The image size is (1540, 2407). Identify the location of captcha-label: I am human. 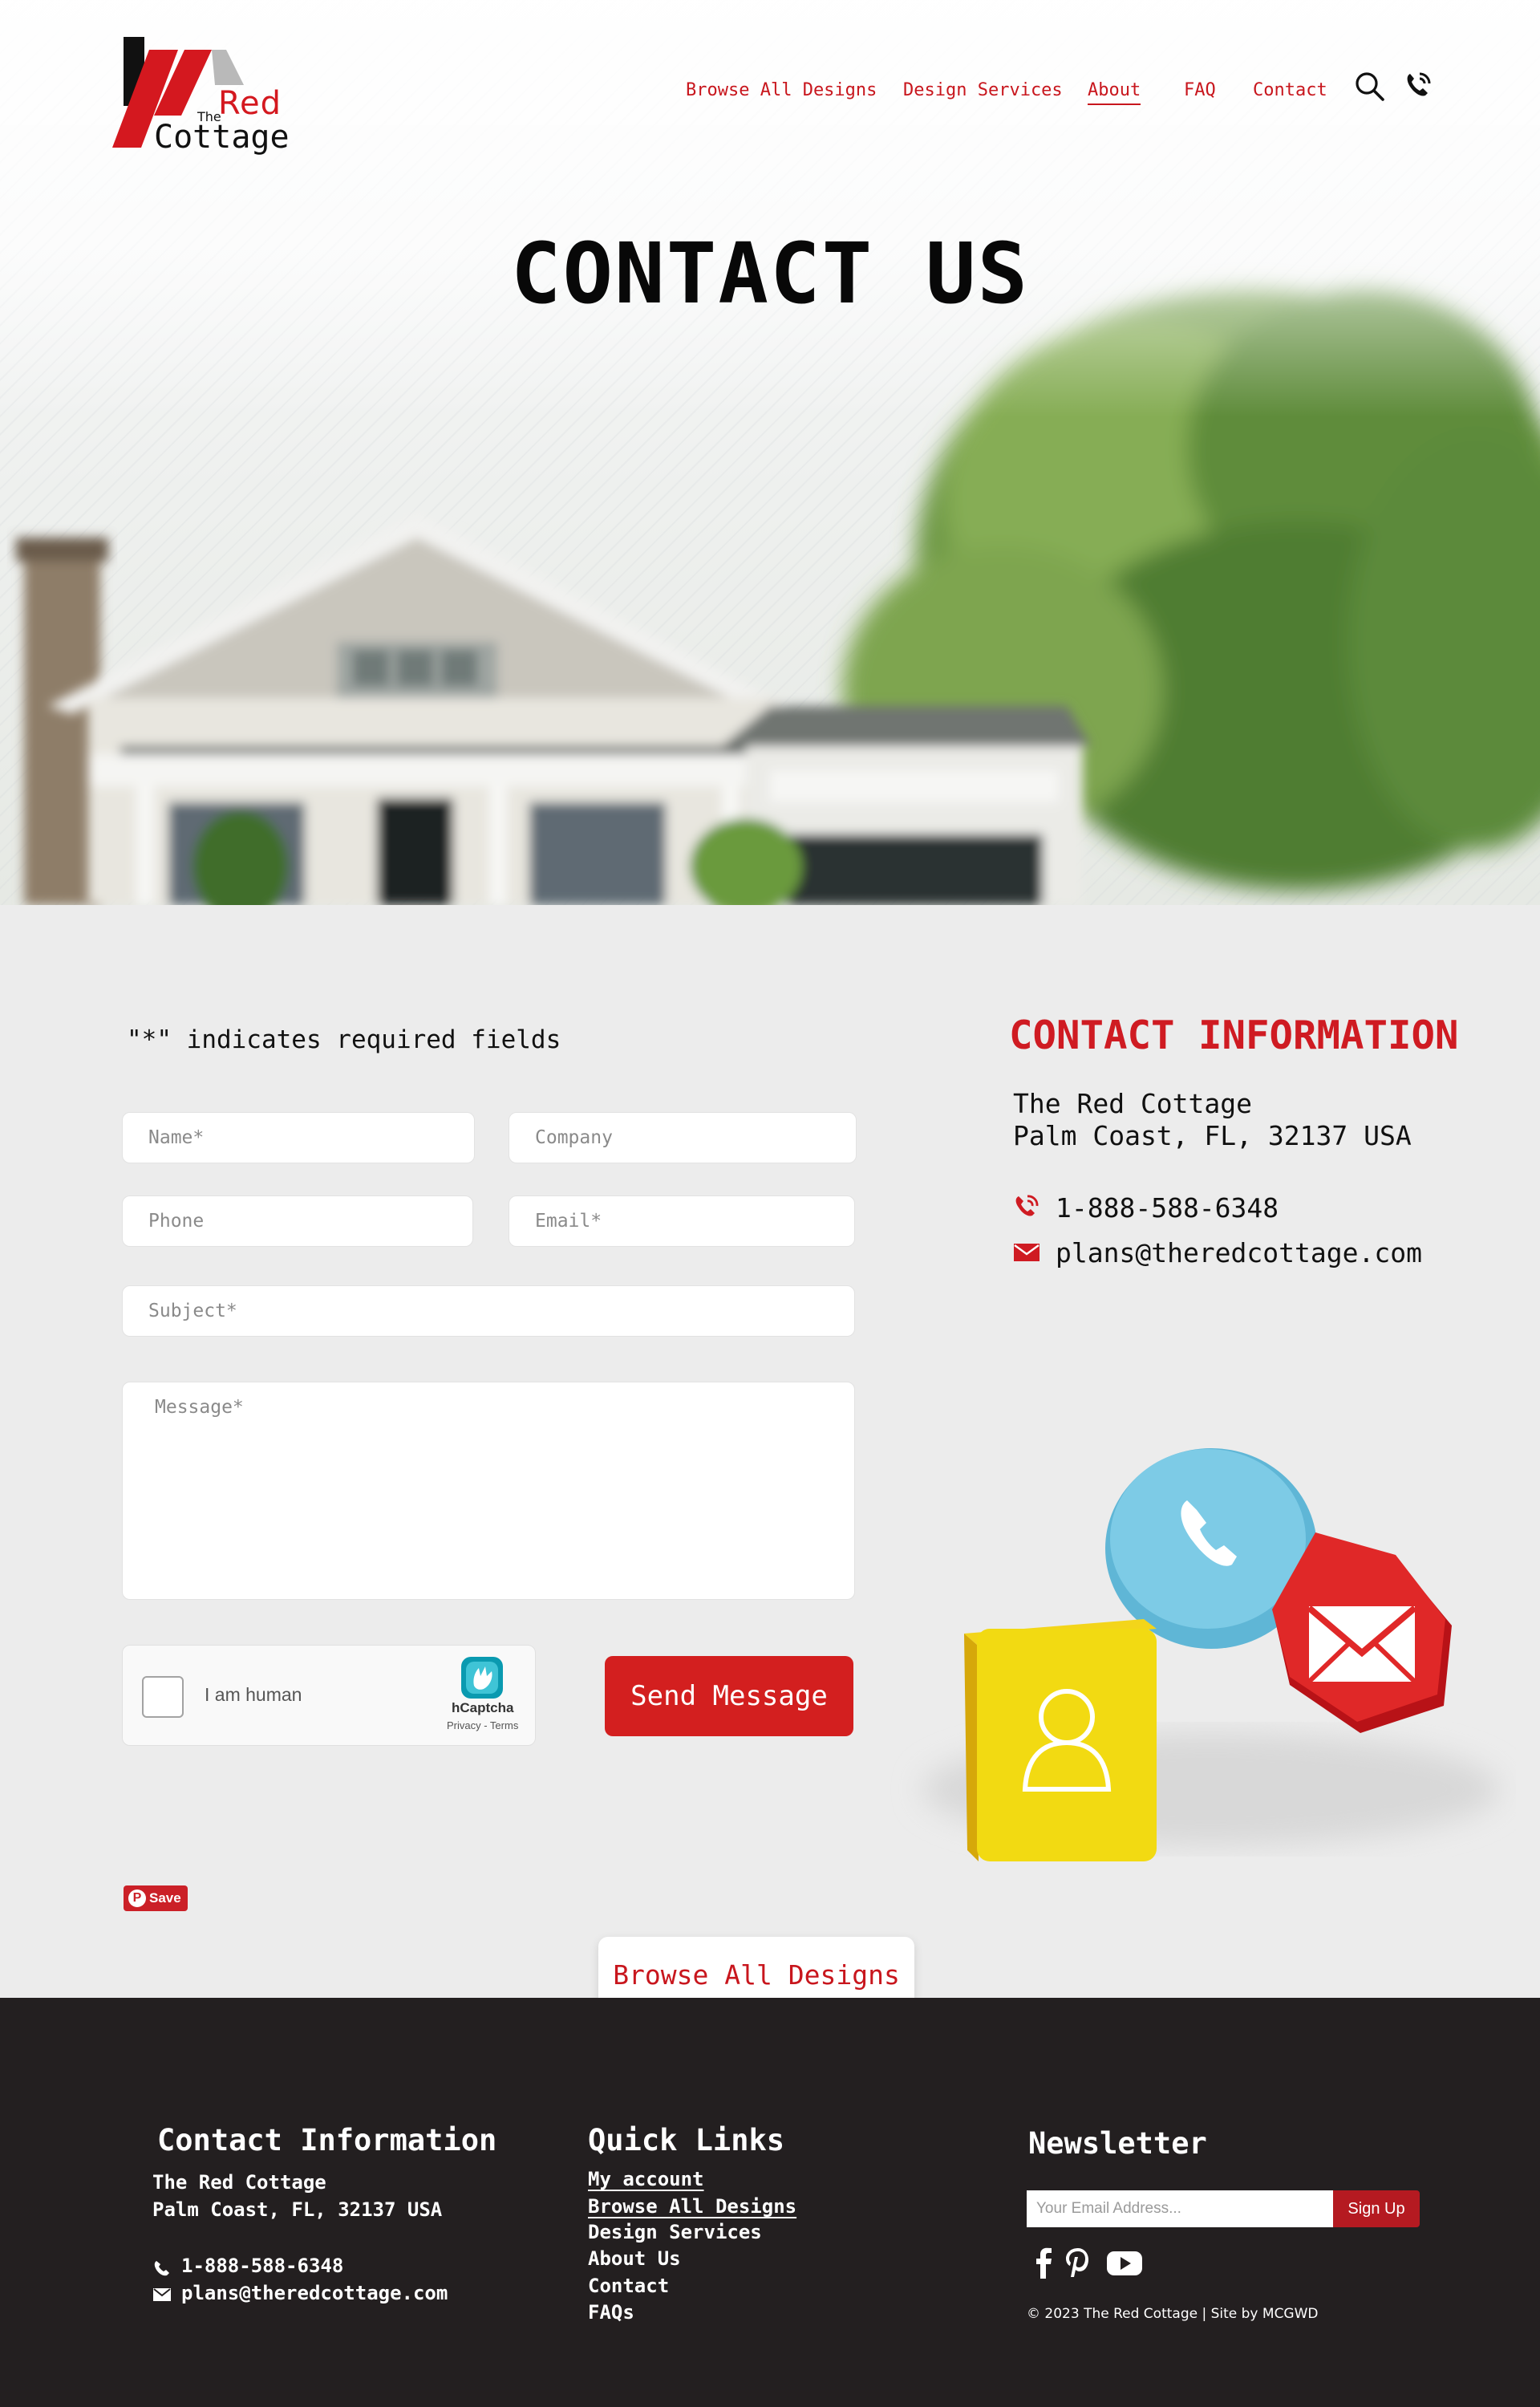
(253, 1694).